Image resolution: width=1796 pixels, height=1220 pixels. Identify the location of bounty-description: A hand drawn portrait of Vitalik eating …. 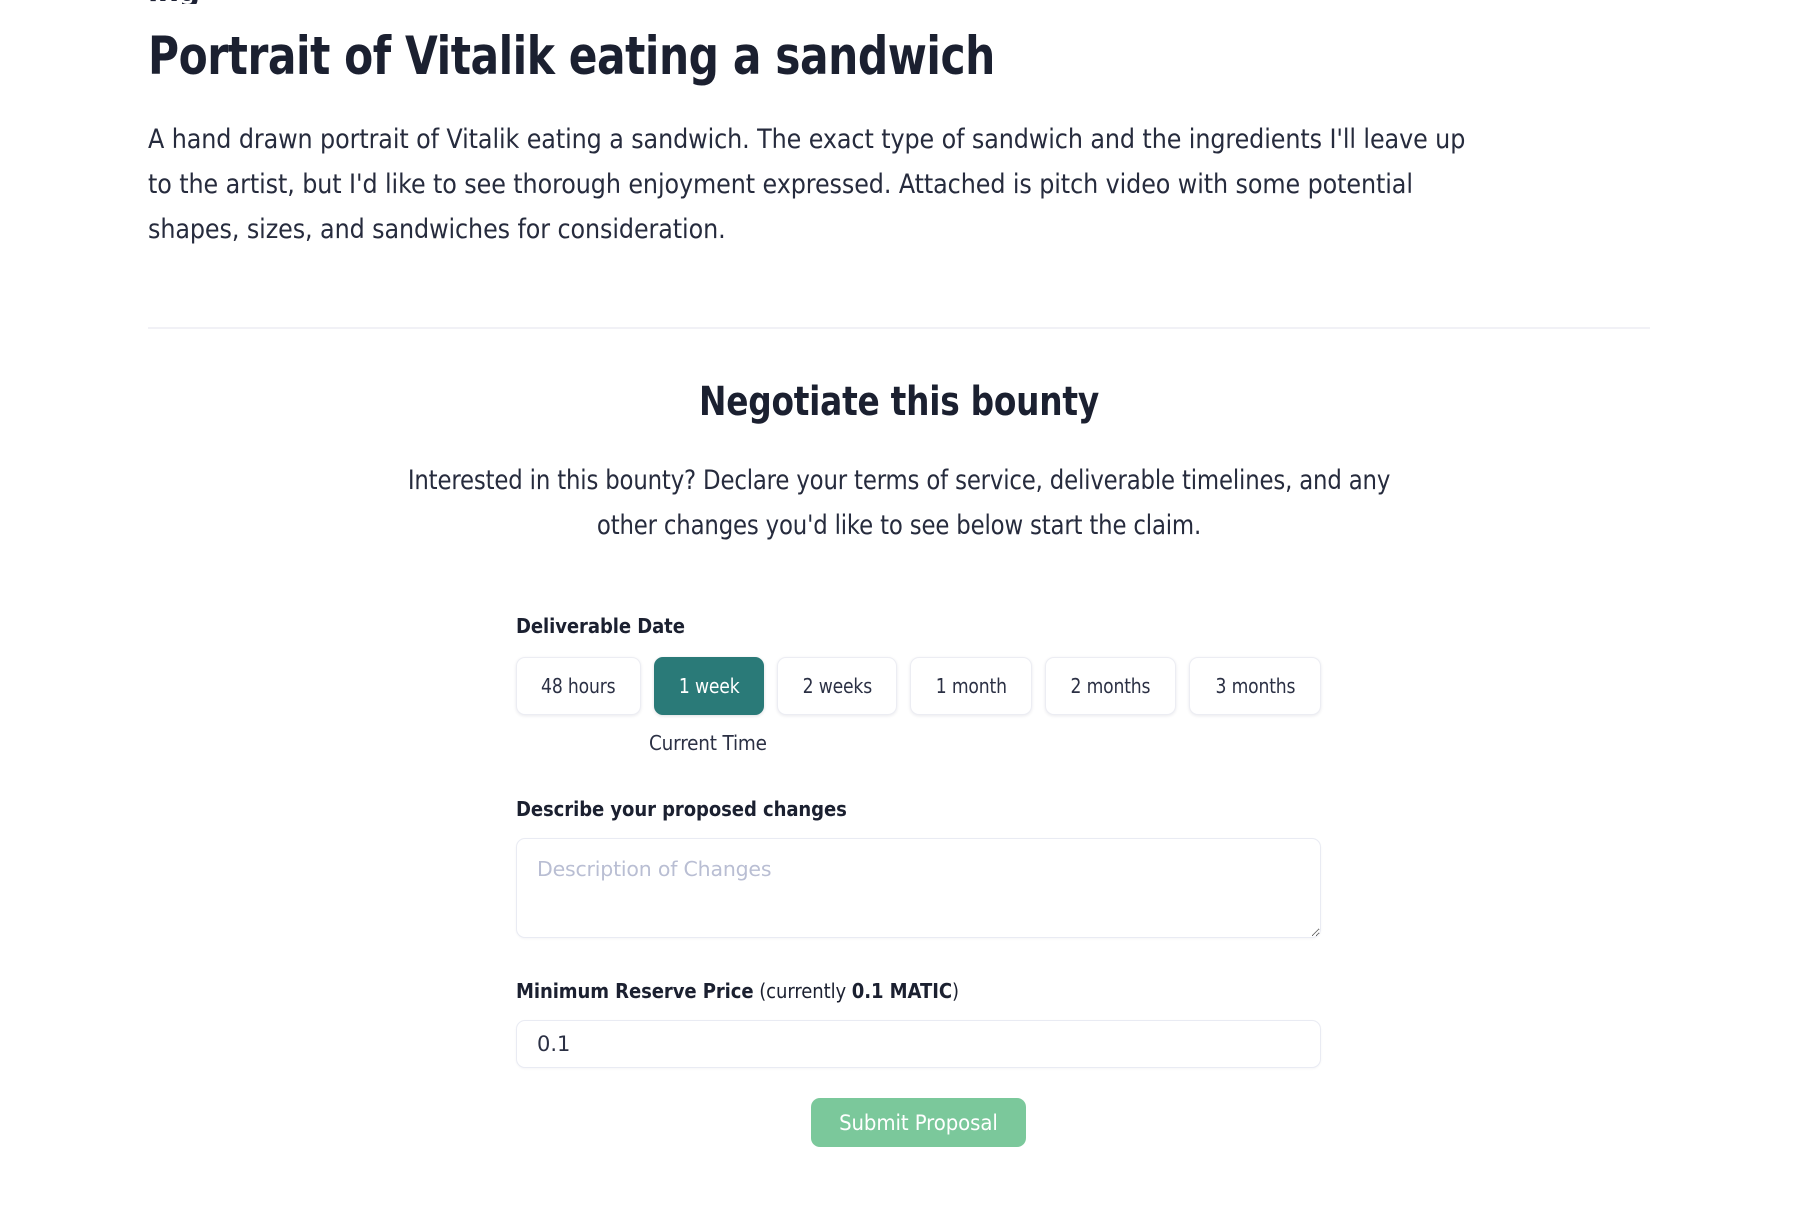
(807, 184).